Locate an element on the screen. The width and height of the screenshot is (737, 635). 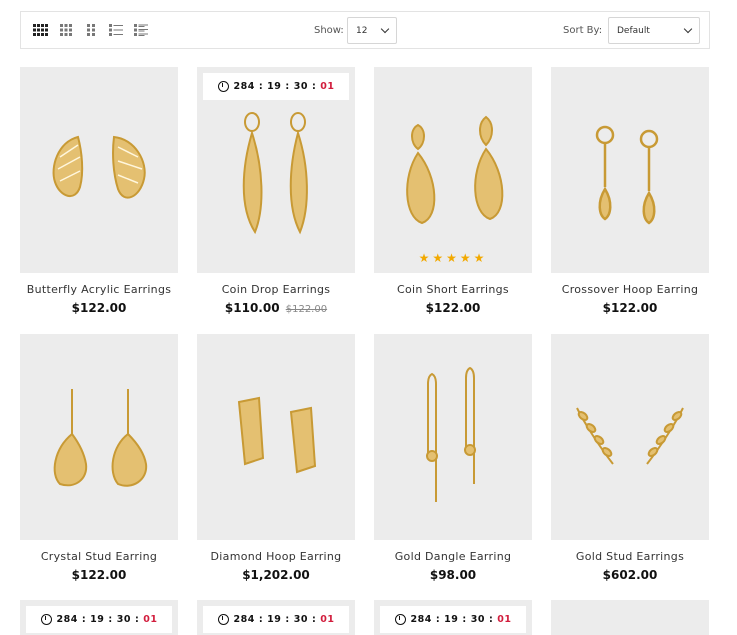
list-detail-icon is located at coordinates (140, 30).